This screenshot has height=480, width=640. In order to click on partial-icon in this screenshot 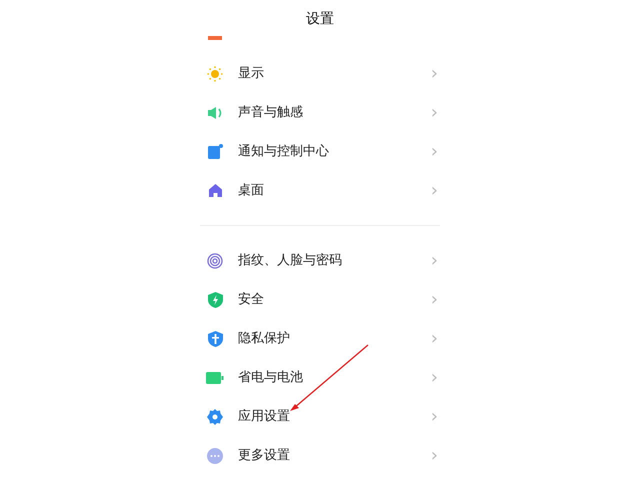, I will do `click(215, 38)`.